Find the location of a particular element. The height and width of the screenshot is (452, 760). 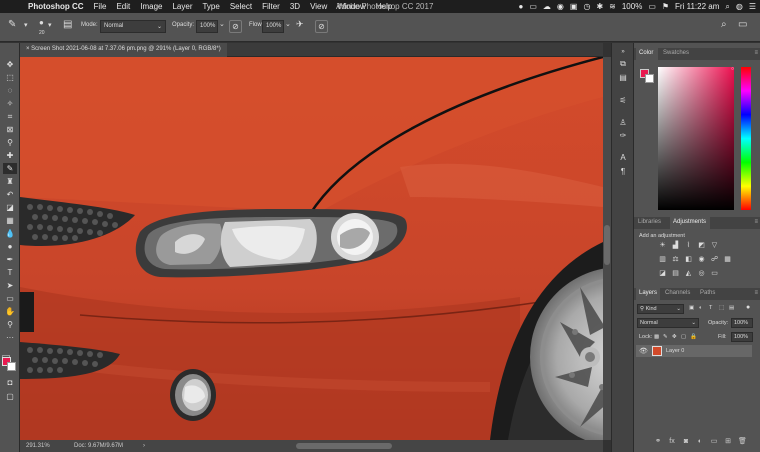

new-group-icon: ▭ is located at coordinates (714, 442).